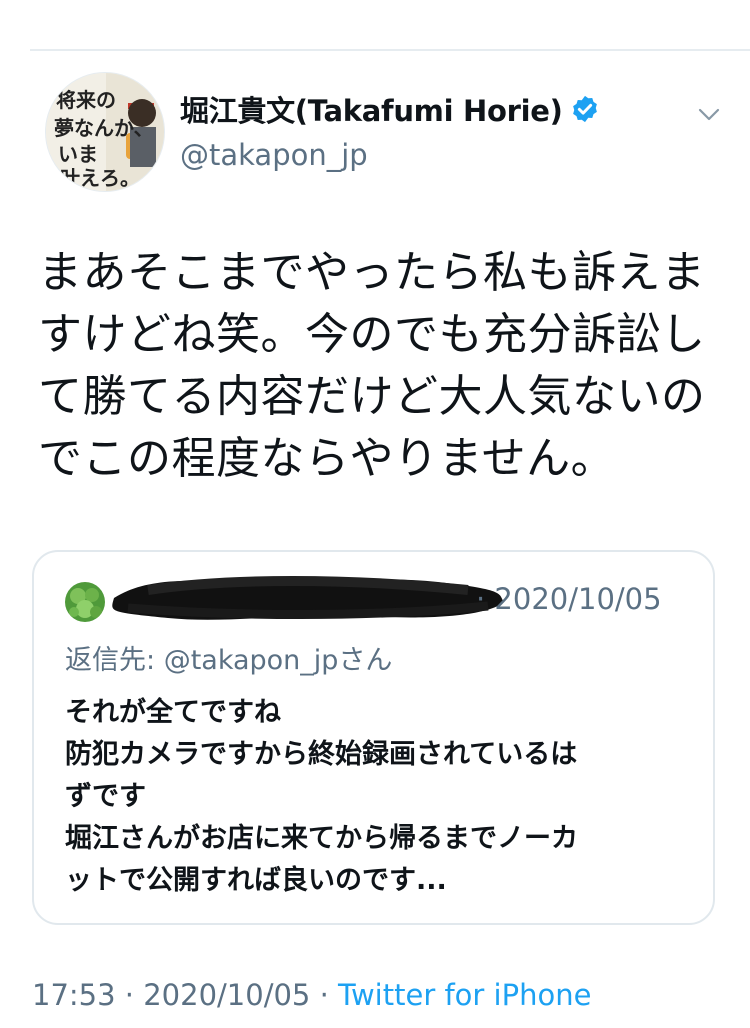 This screenshot has height=1028, width=750. Describe the element at coordinates (585, 109) in the screenshot. I see `verified-badge-icon` at that location.